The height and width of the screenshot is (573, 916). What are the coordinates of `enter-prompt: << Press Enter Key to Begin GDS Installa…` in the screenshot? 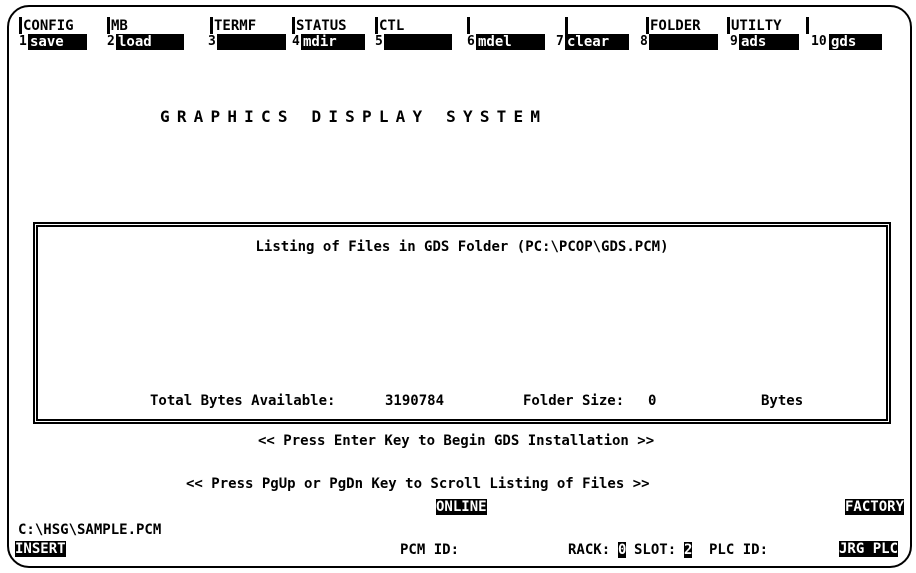 It's located at (456, 441).